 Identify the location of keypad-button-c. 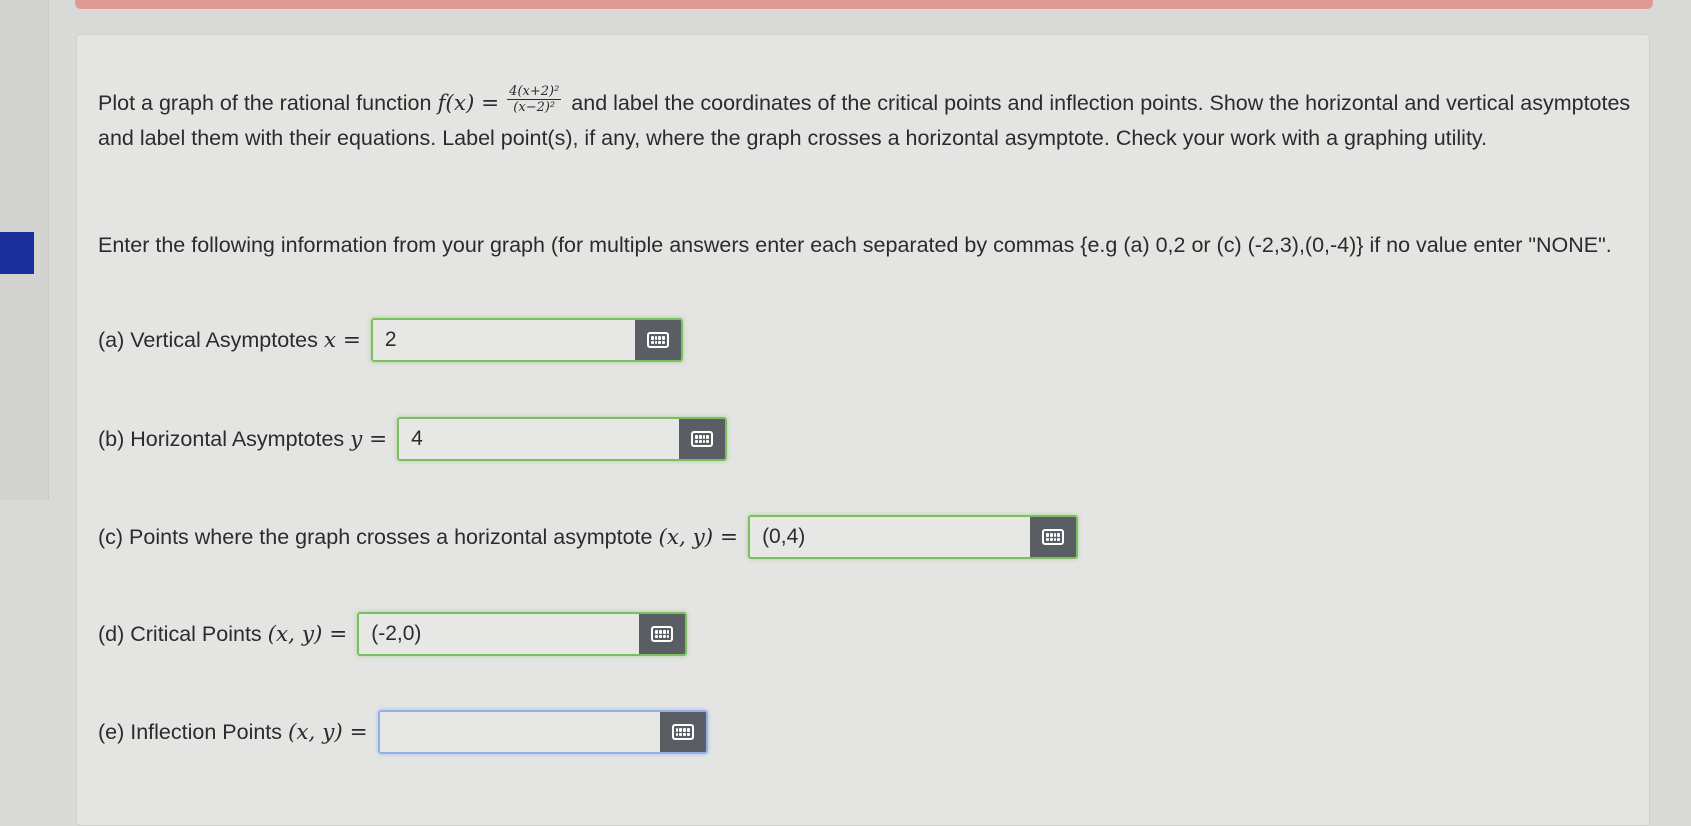
(1053, 537).